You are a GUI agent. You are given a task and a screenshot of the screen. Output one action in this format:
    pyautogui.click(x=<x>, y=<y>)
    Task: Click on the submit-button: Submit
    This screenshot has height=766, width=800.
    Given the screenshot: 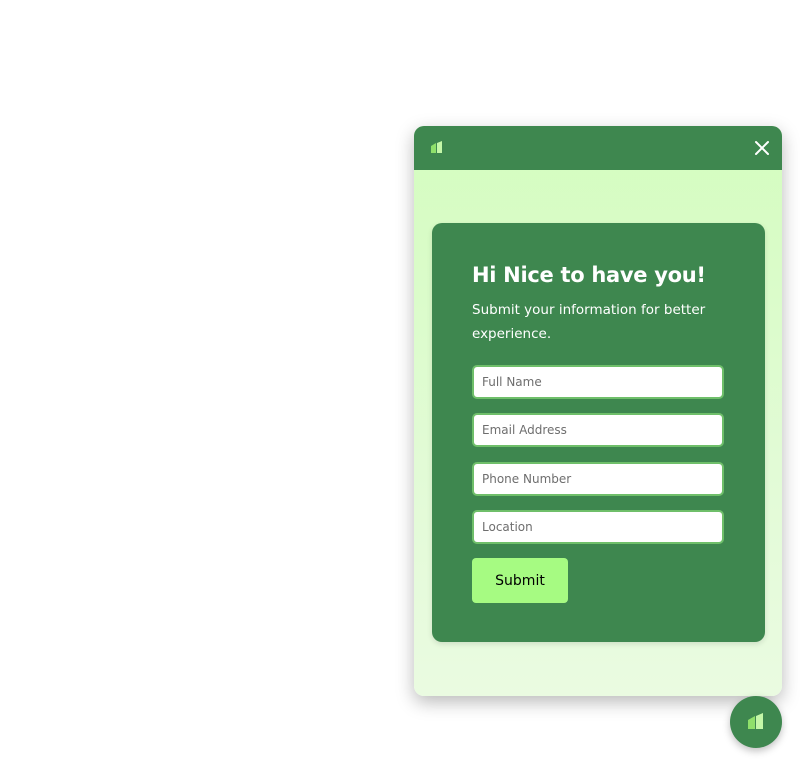 What is the action you would take?
    pyautogui.click(x=520, y=580)
    